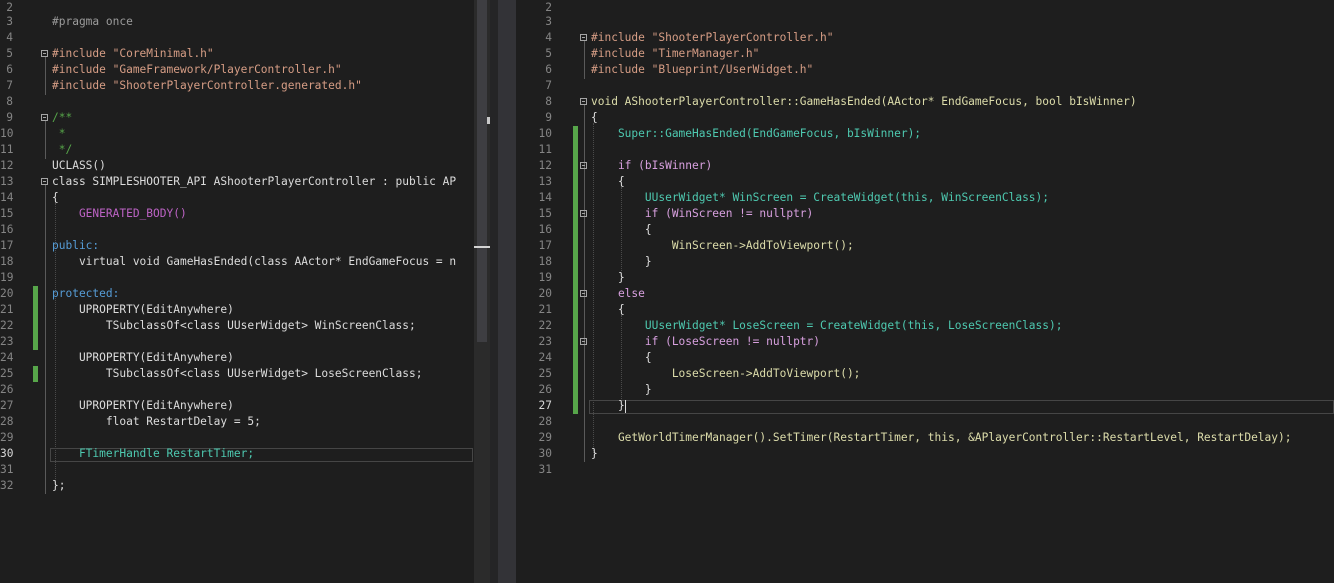  What do you see at coordinates (237, 230) in the screenshot?
I see `code-line: 16` at bounding box center [237, 230].